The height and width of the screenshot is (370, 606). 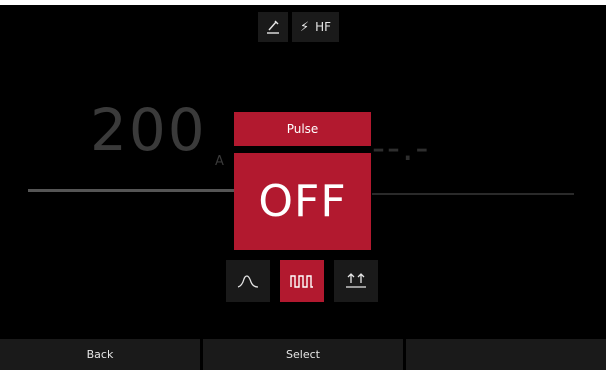 What do you see at coordinates (302, 201) in the screenshot?
I see `pulse-value-button: OFF` at bounding box center [302, 201].